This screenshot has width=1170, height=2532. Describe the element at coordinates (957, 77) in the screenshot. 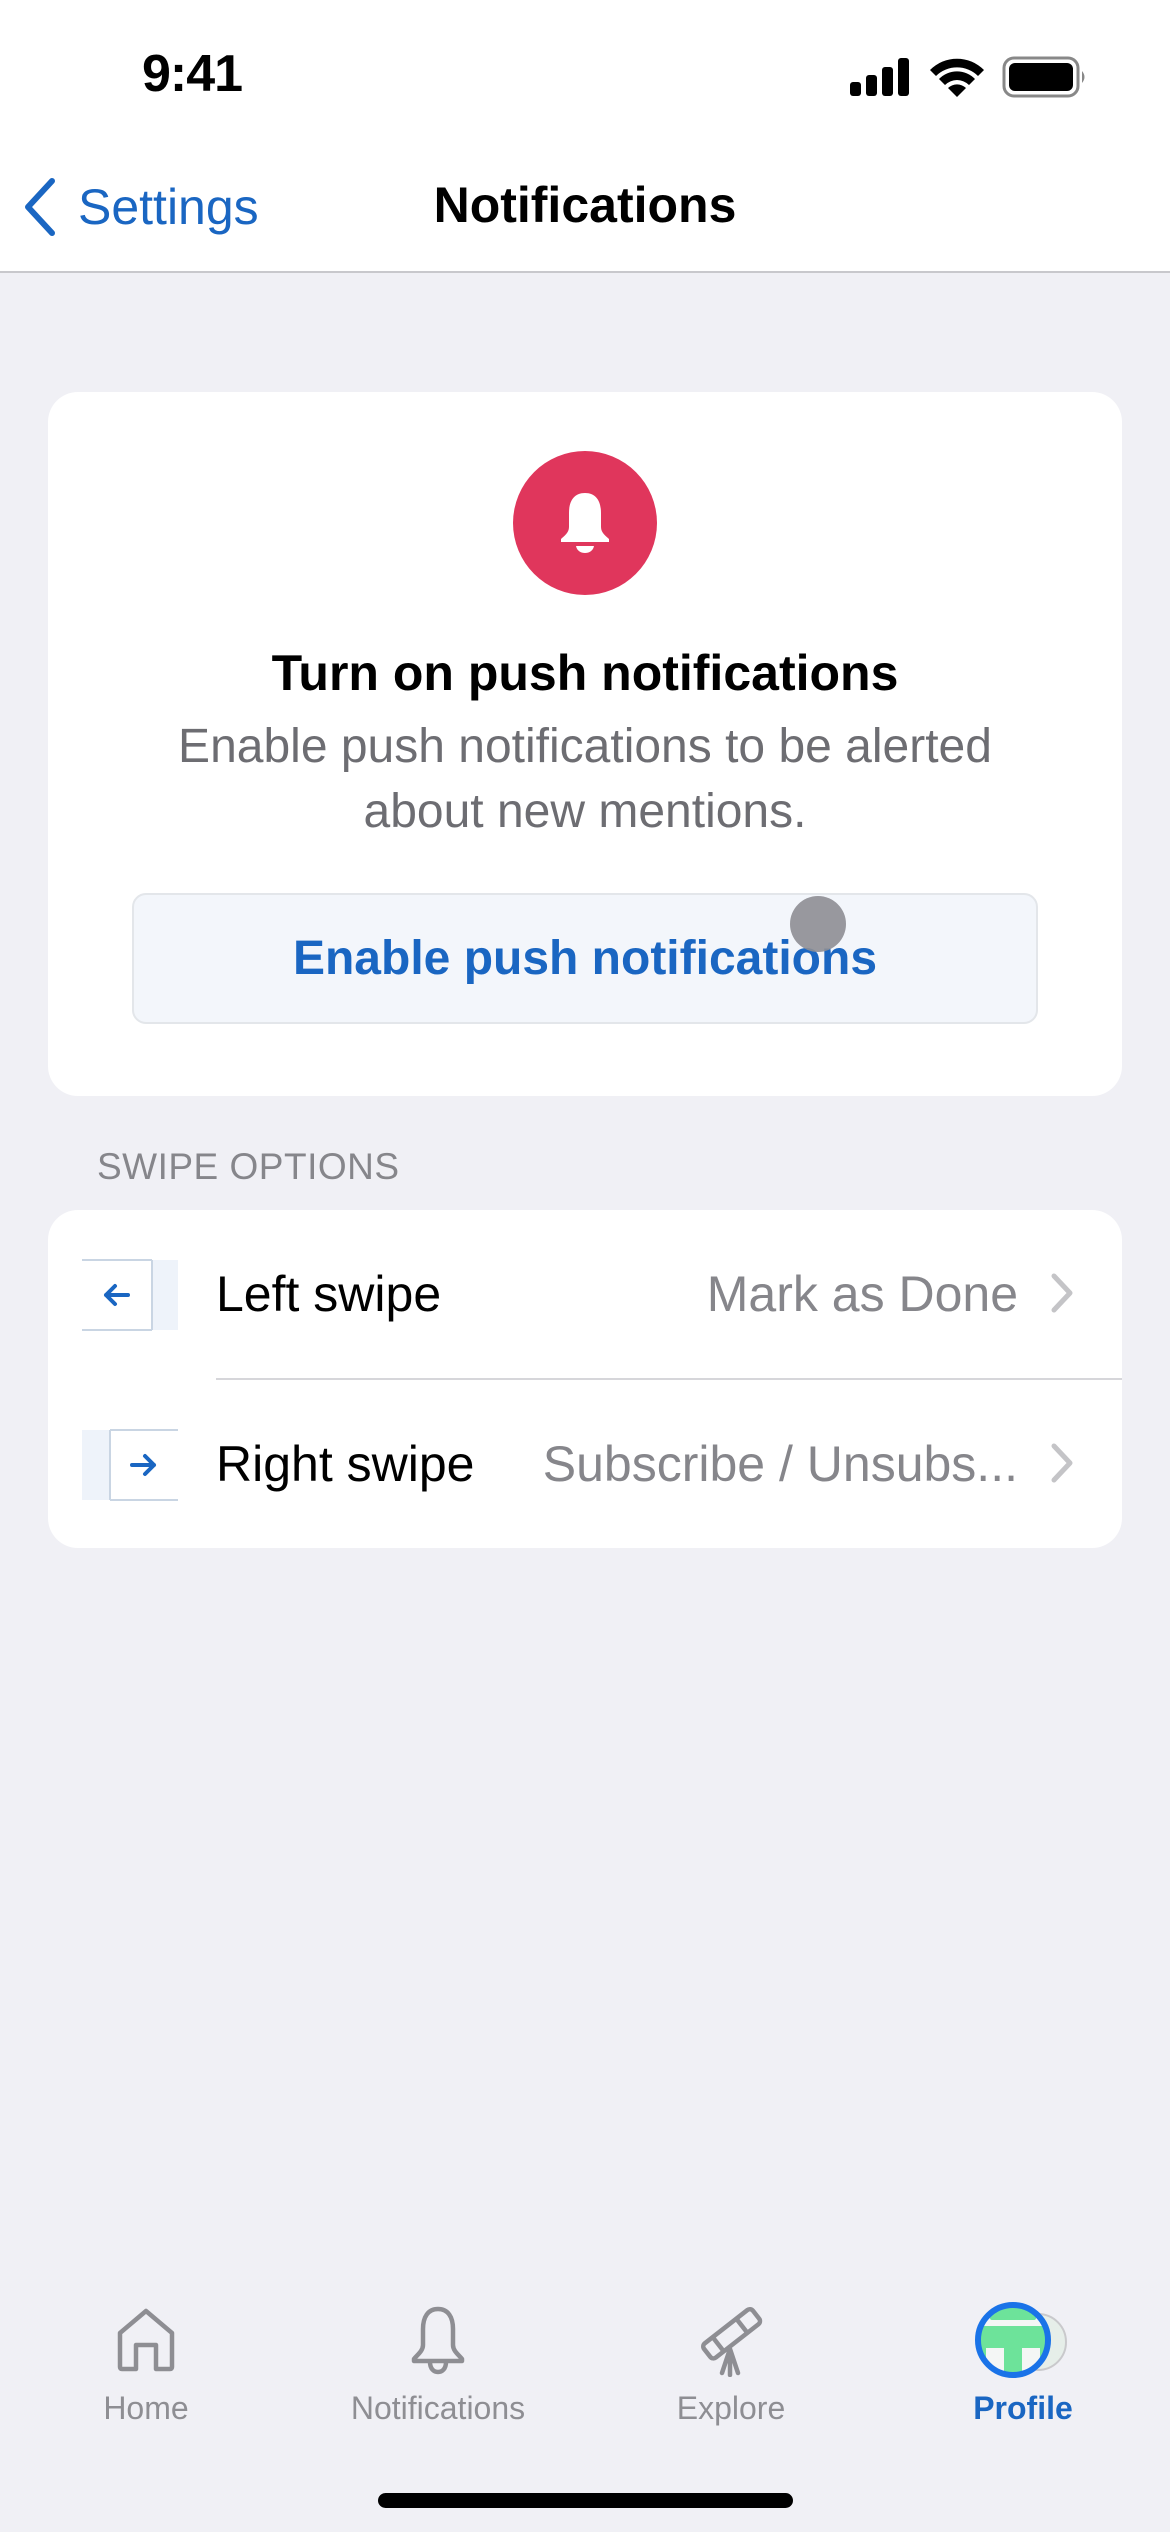

I see `wifi-icon` at that location.